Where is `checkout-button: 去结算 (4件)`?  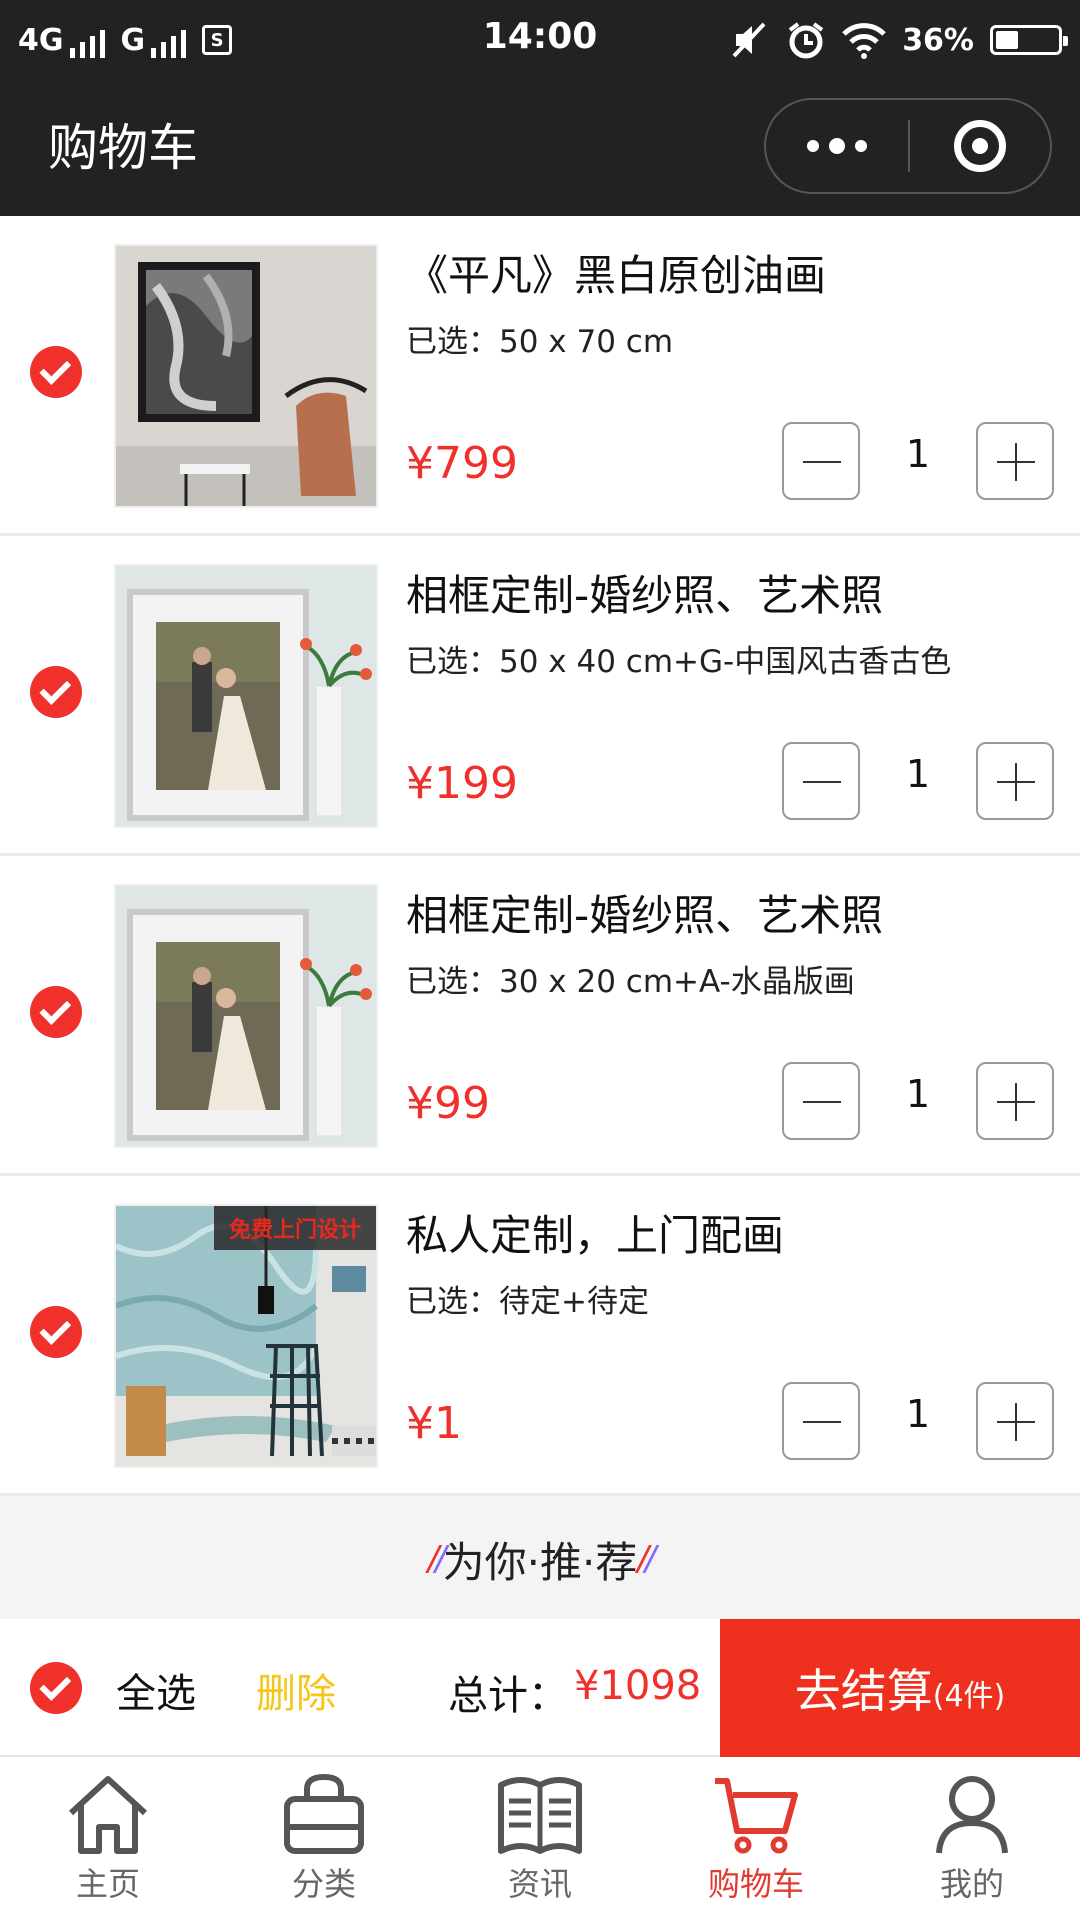 checkout-button: 去结算 (4件) is located at coordinates (900, 1688).